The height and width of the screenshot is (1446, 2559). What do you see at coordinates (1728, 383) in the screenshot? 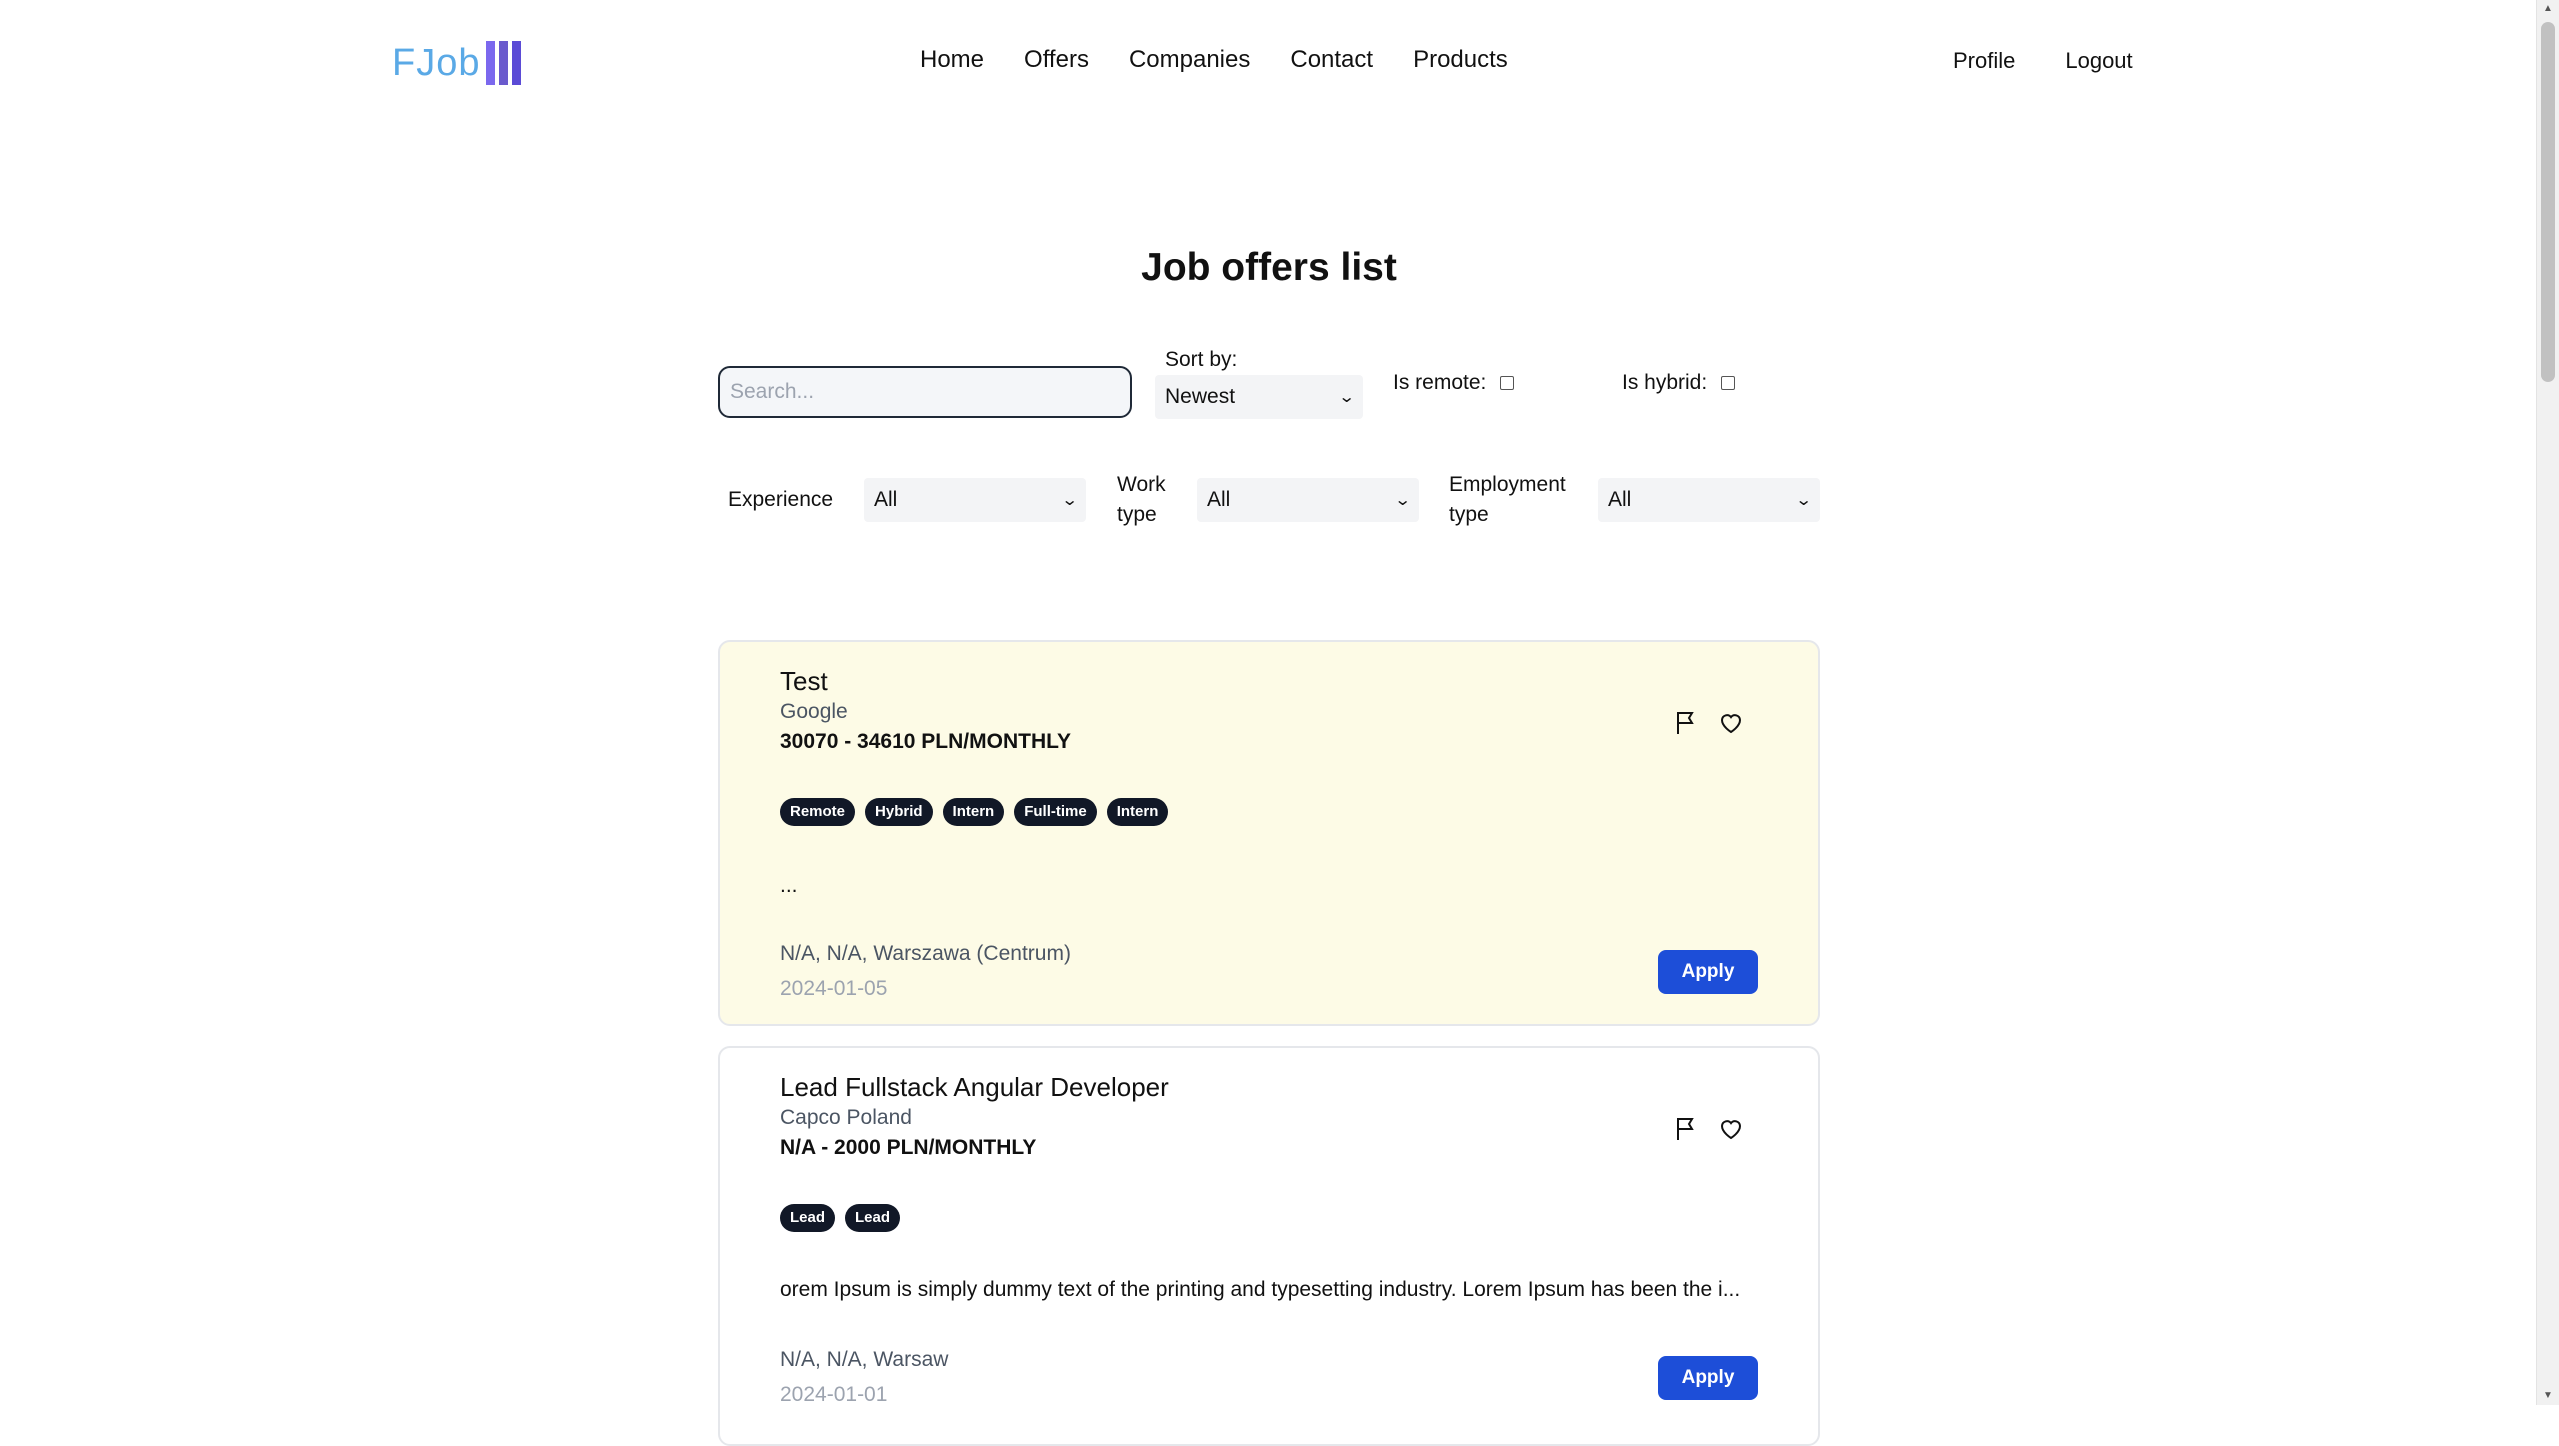
I see `hybrid-checkbox` at bounding box center [1728, 383].